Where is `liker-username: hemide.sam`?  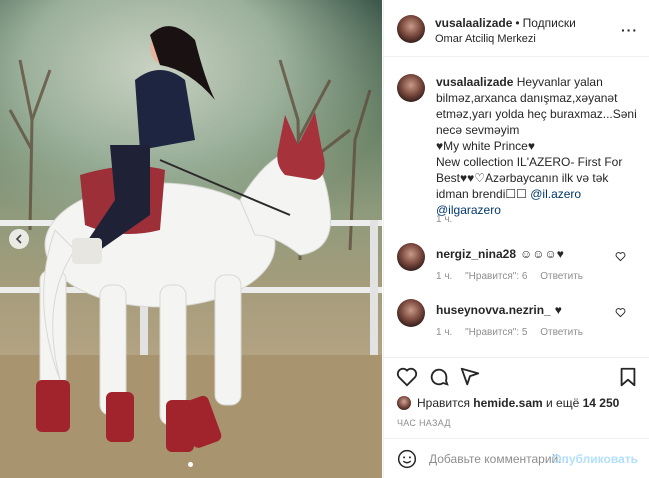 liker-username: hemide.sam is located at coordinates (507, 403).